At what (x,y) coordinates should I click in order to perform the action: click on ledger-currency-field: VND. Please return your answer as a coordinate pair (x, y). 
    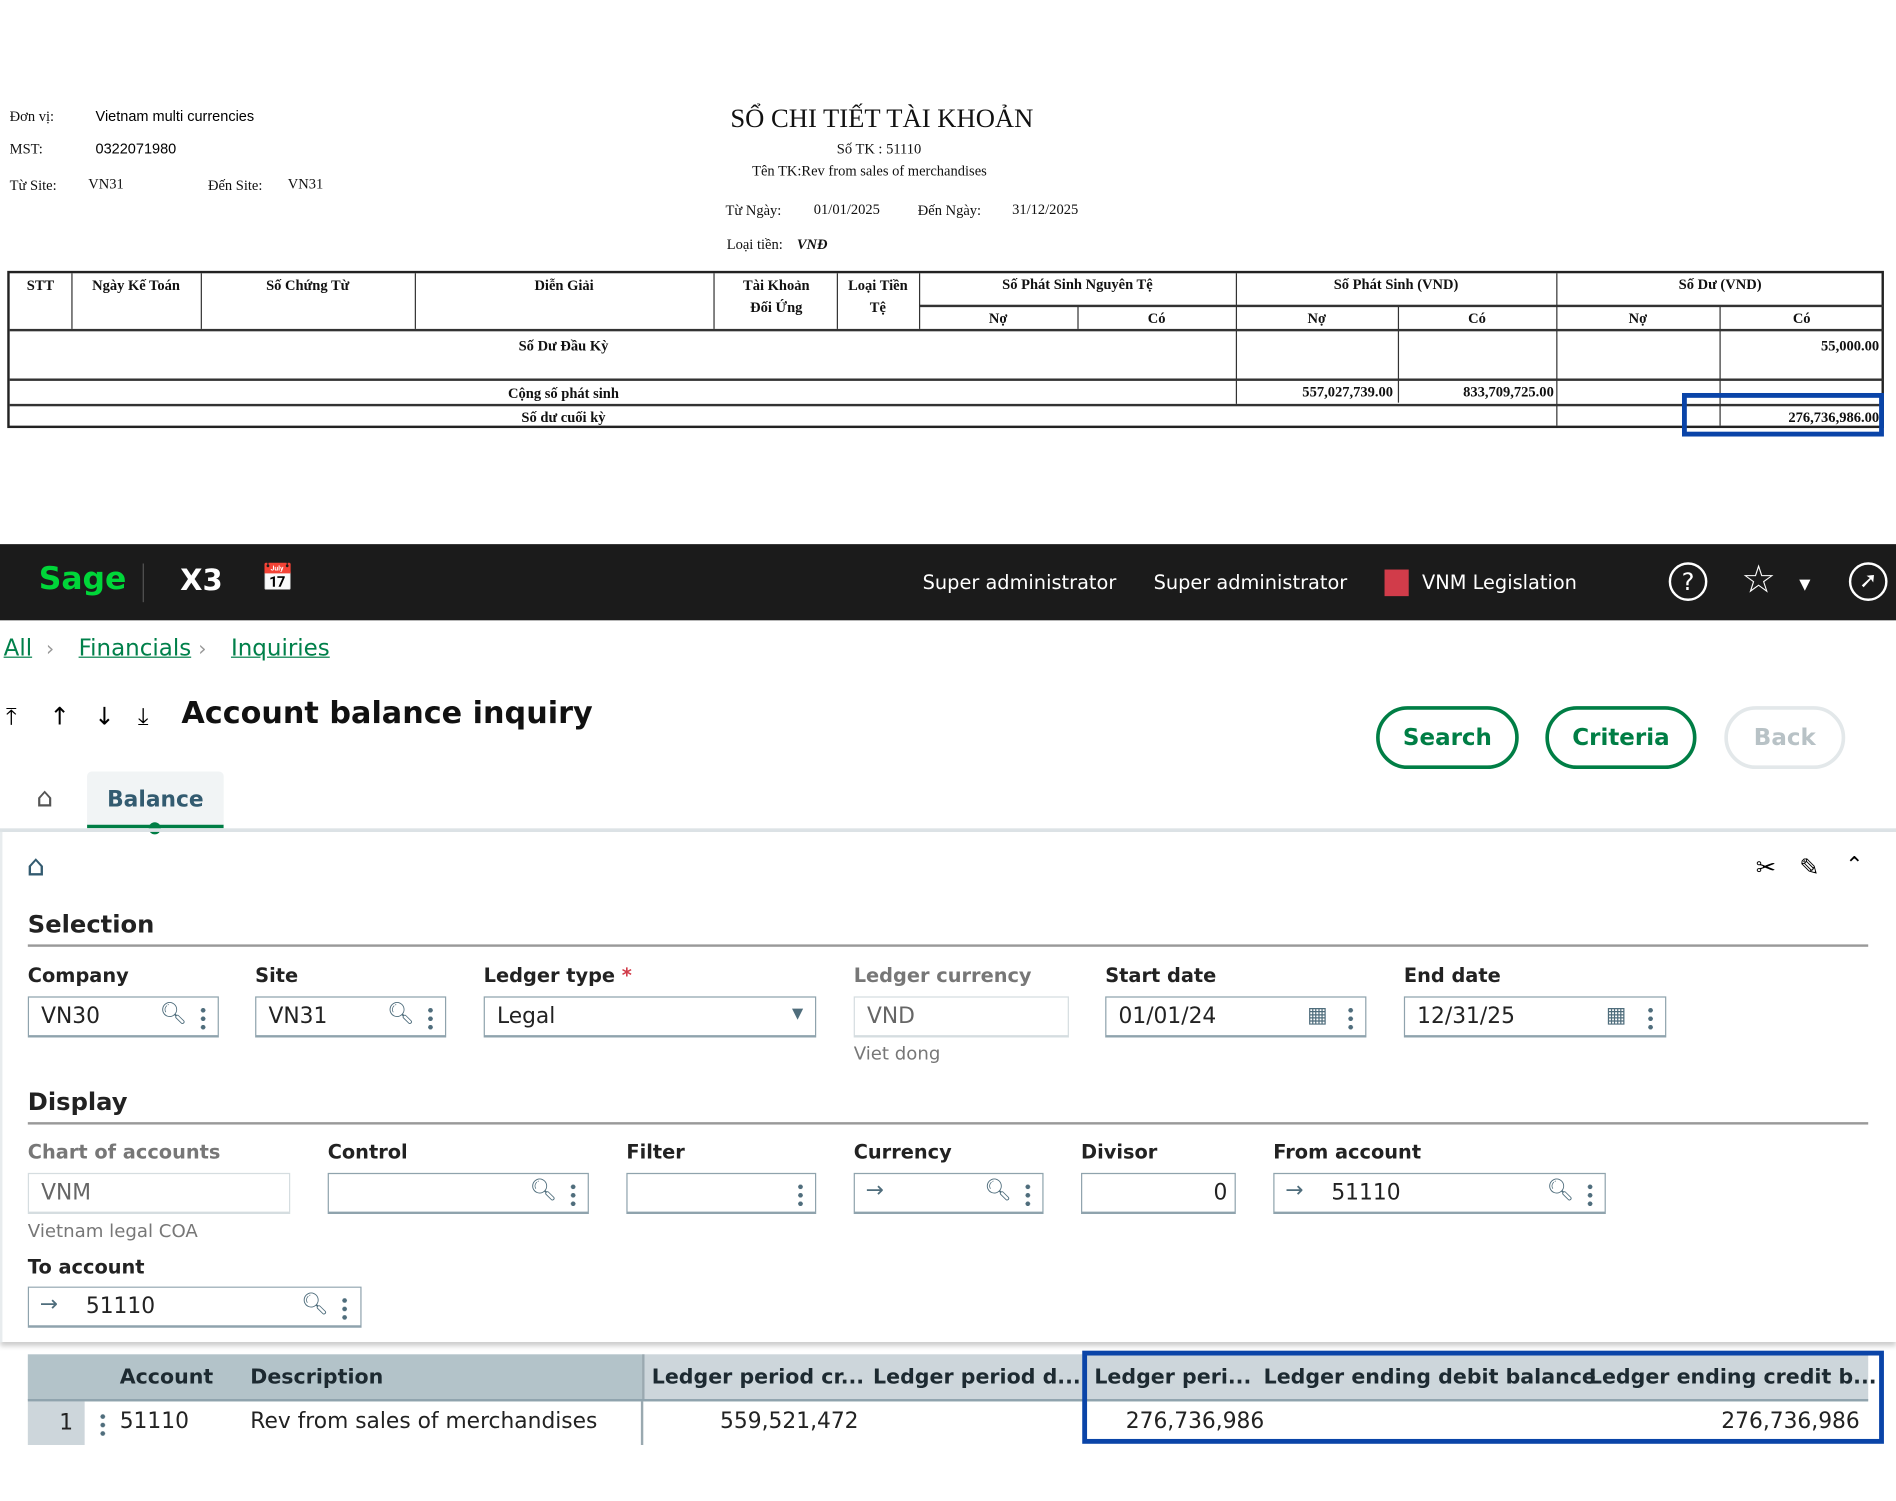
    Looking at the image, I should click on (961, 1017).